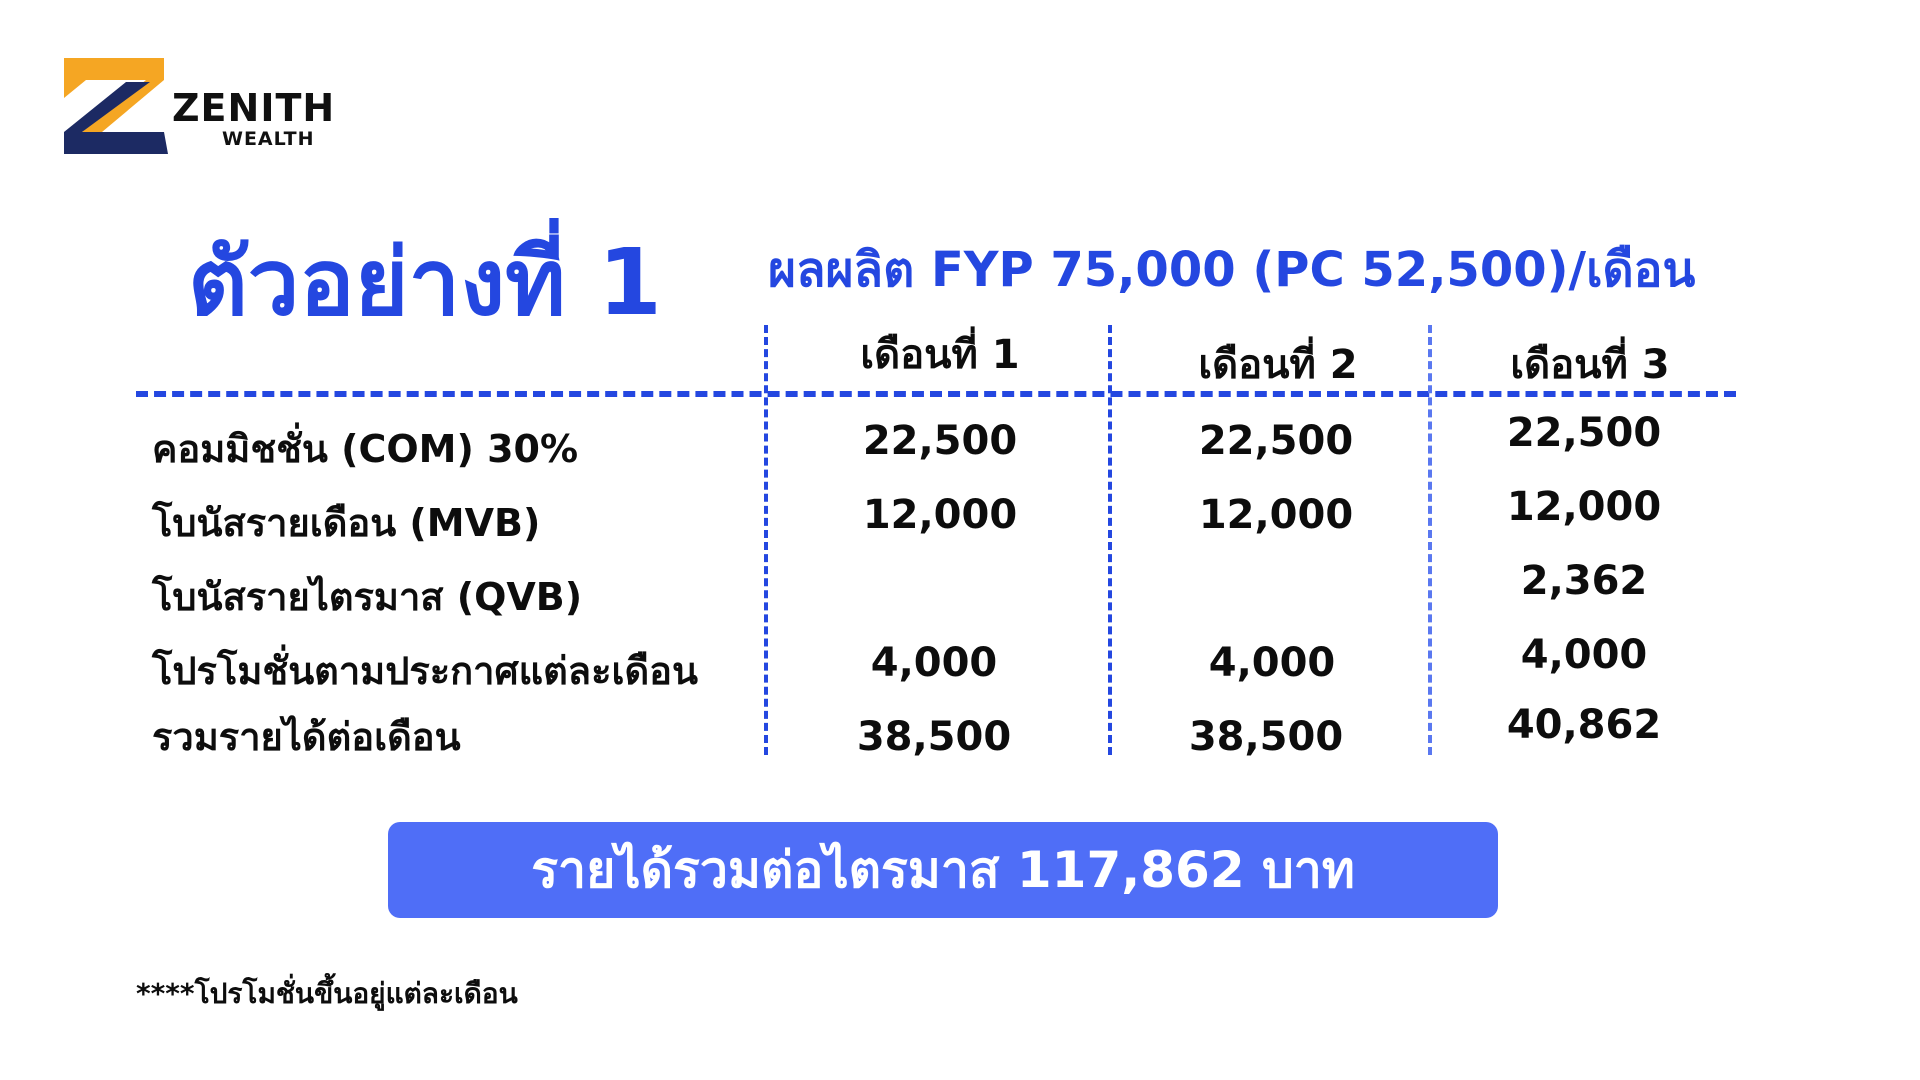  Describe the element at coordinates (936, 394) in the screenshot. I see `header-divider` at that location.